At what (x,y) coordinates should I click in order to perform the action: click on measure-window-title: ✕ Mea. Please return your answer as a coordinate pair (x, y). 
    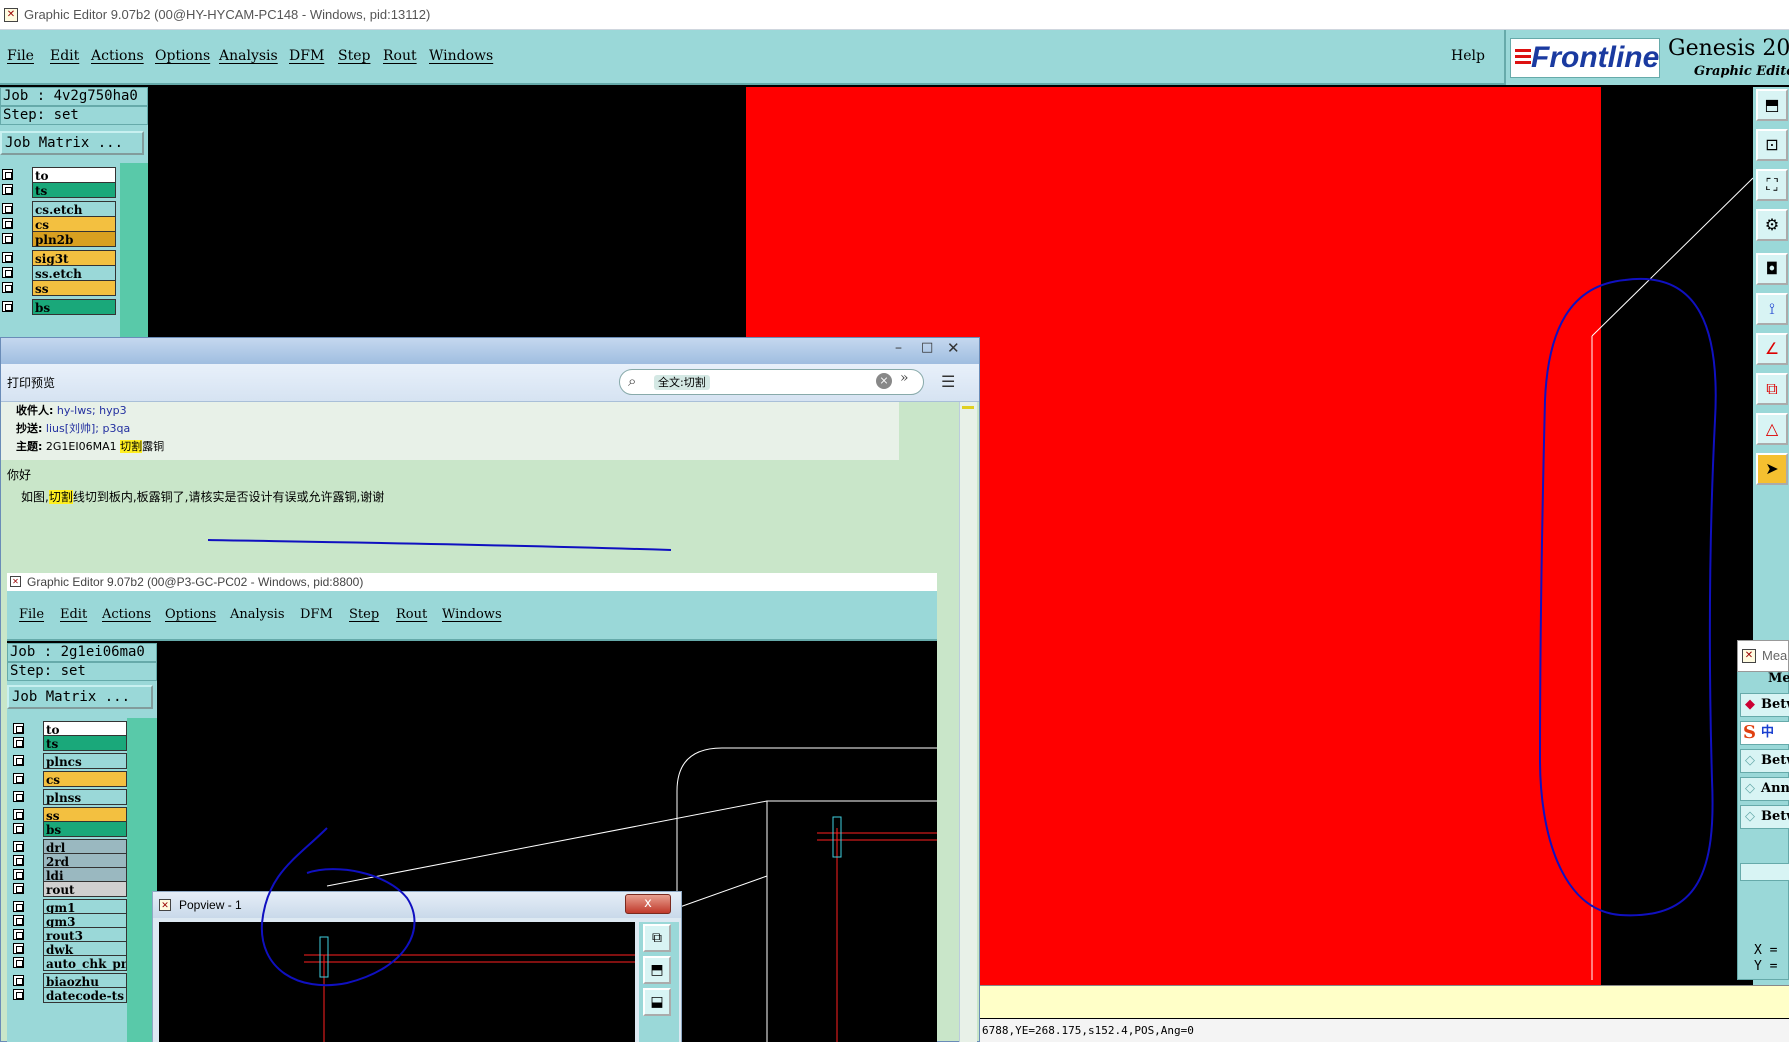
    Looking at the image, I should click on (1763, 656).